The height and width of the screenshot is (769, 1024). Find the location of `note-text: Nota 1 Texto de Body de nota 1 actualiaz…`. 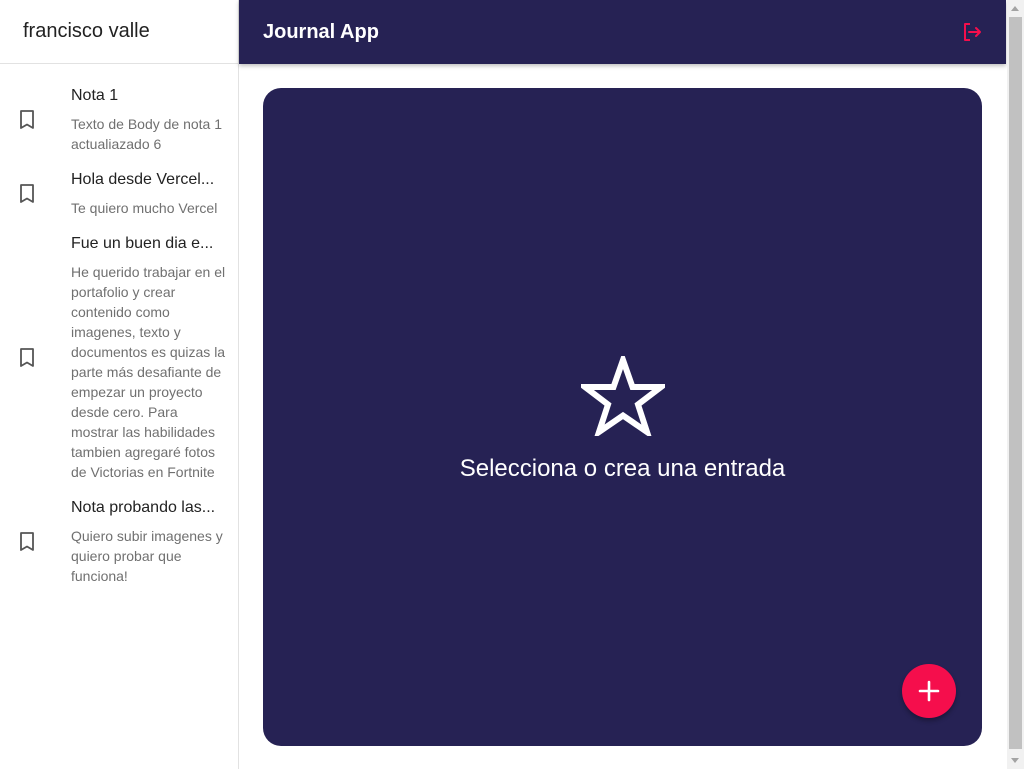

note-text: Nota 1 Texto de Body de nota 1 actualiaz… is located at coordinates (148, 120).